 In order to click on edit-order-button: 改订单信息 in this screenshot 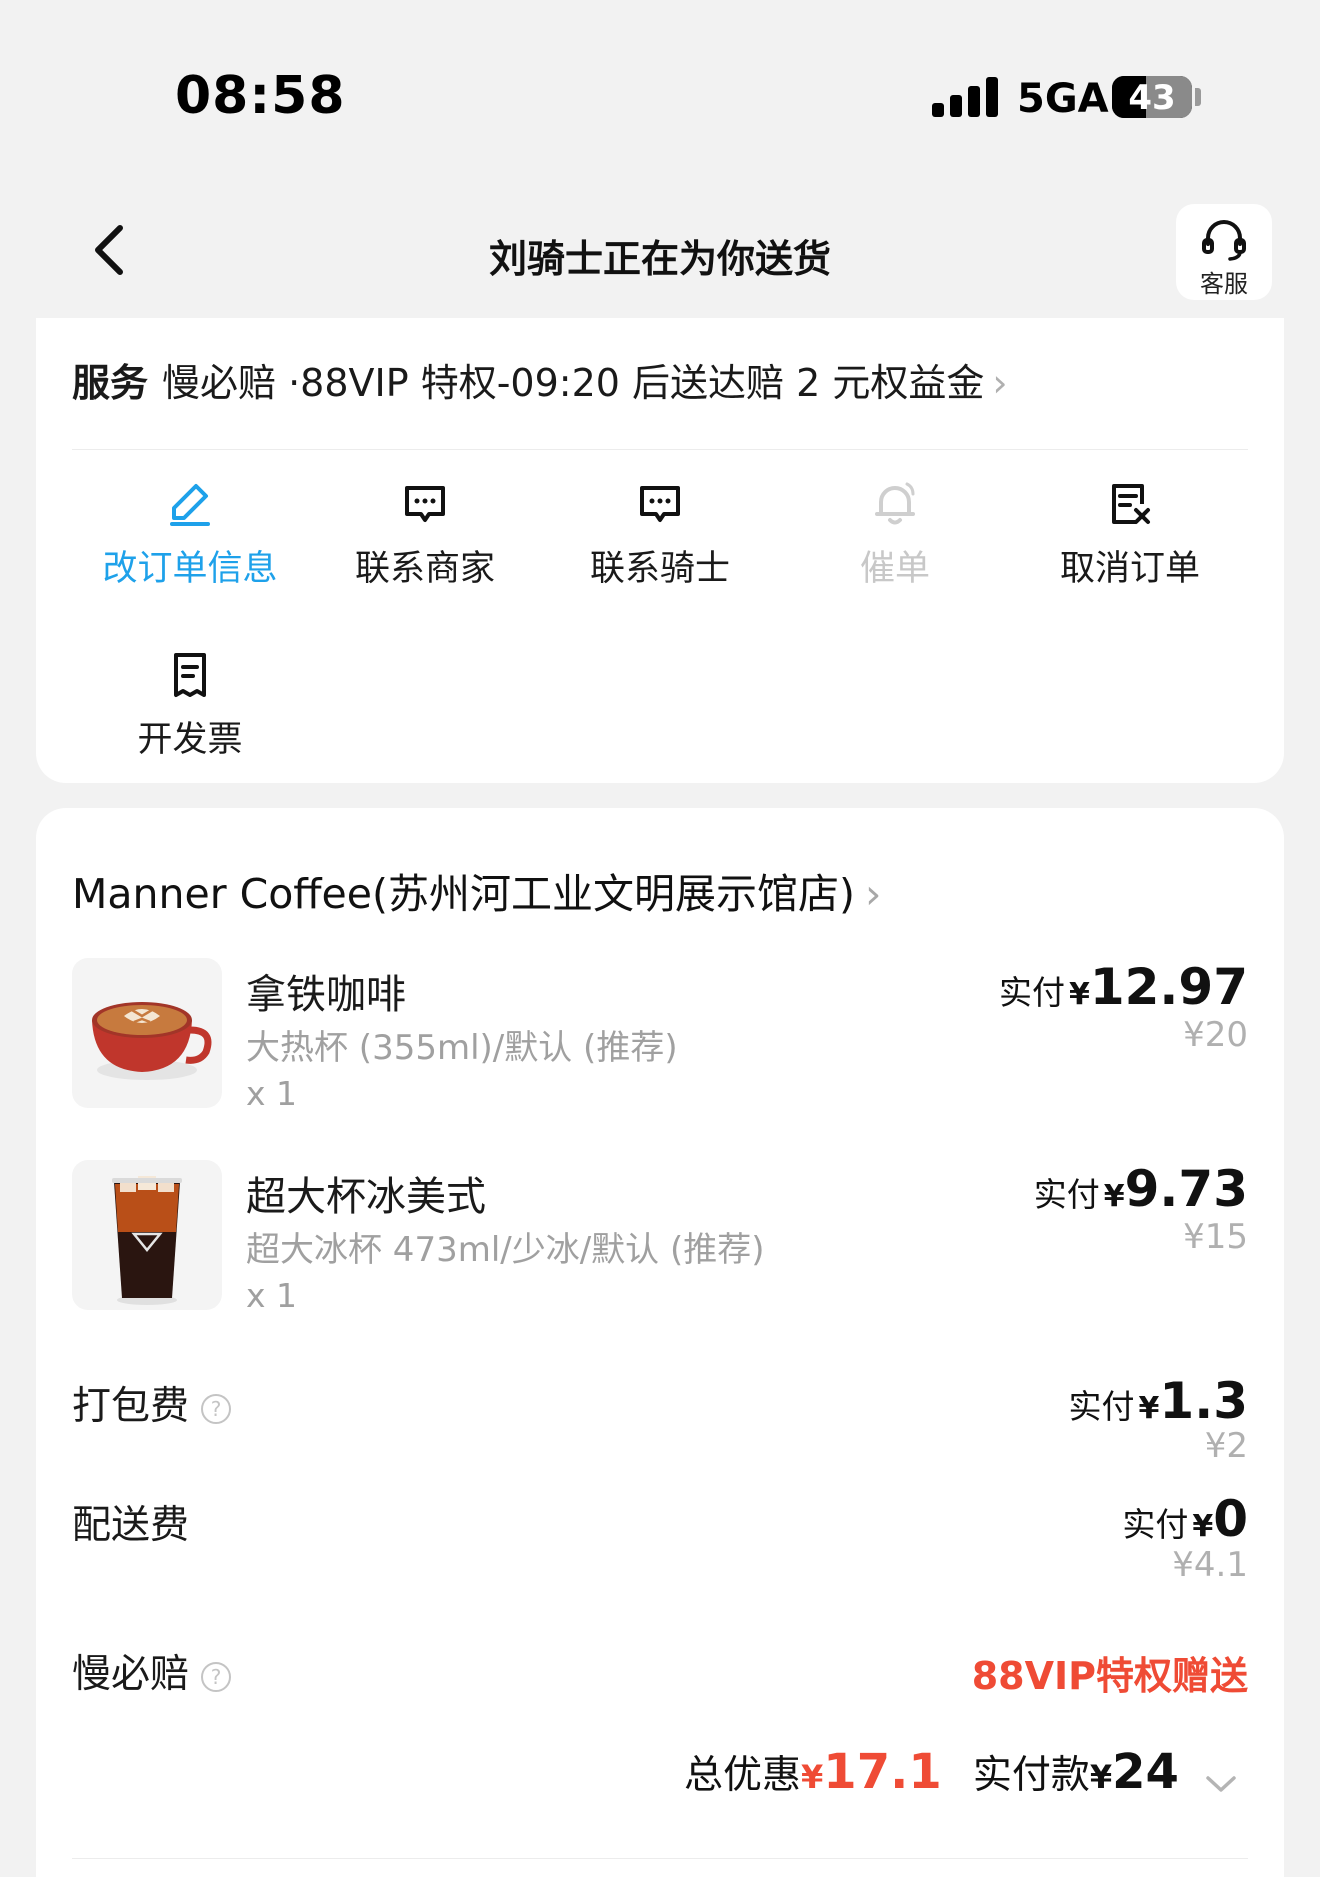, I will do `click(190, 535)`.